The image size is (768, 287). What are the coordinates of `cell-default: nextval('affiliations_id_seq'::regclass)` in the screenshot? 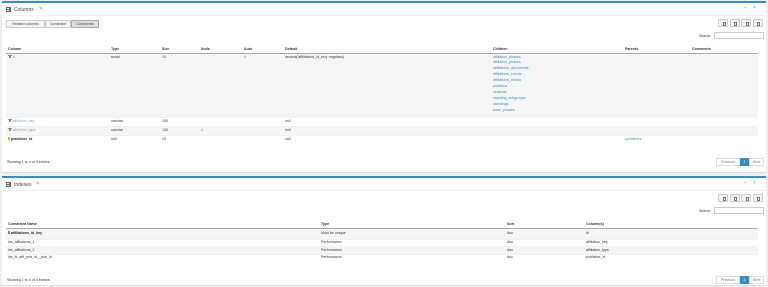 It's located at (387, 84).